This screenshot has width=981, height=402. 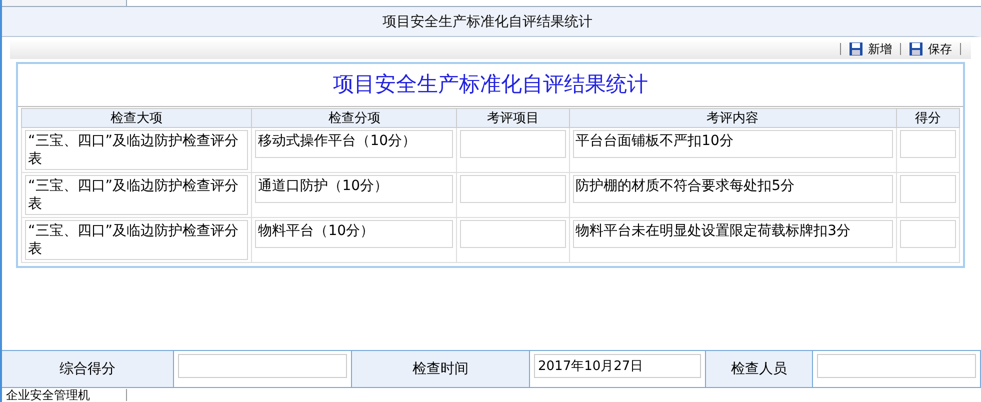 I want to click on field-label: 检查时间, so click(x=441, y=369).